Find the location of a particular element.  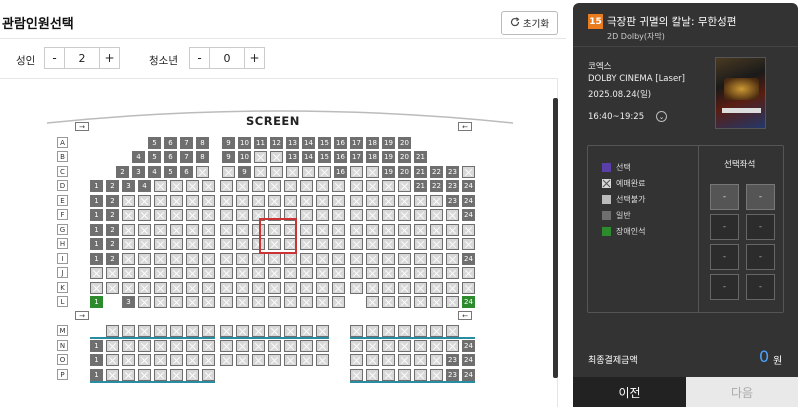

movie-format: 2D Dolby(자막) is located at coordinates (636, 36).